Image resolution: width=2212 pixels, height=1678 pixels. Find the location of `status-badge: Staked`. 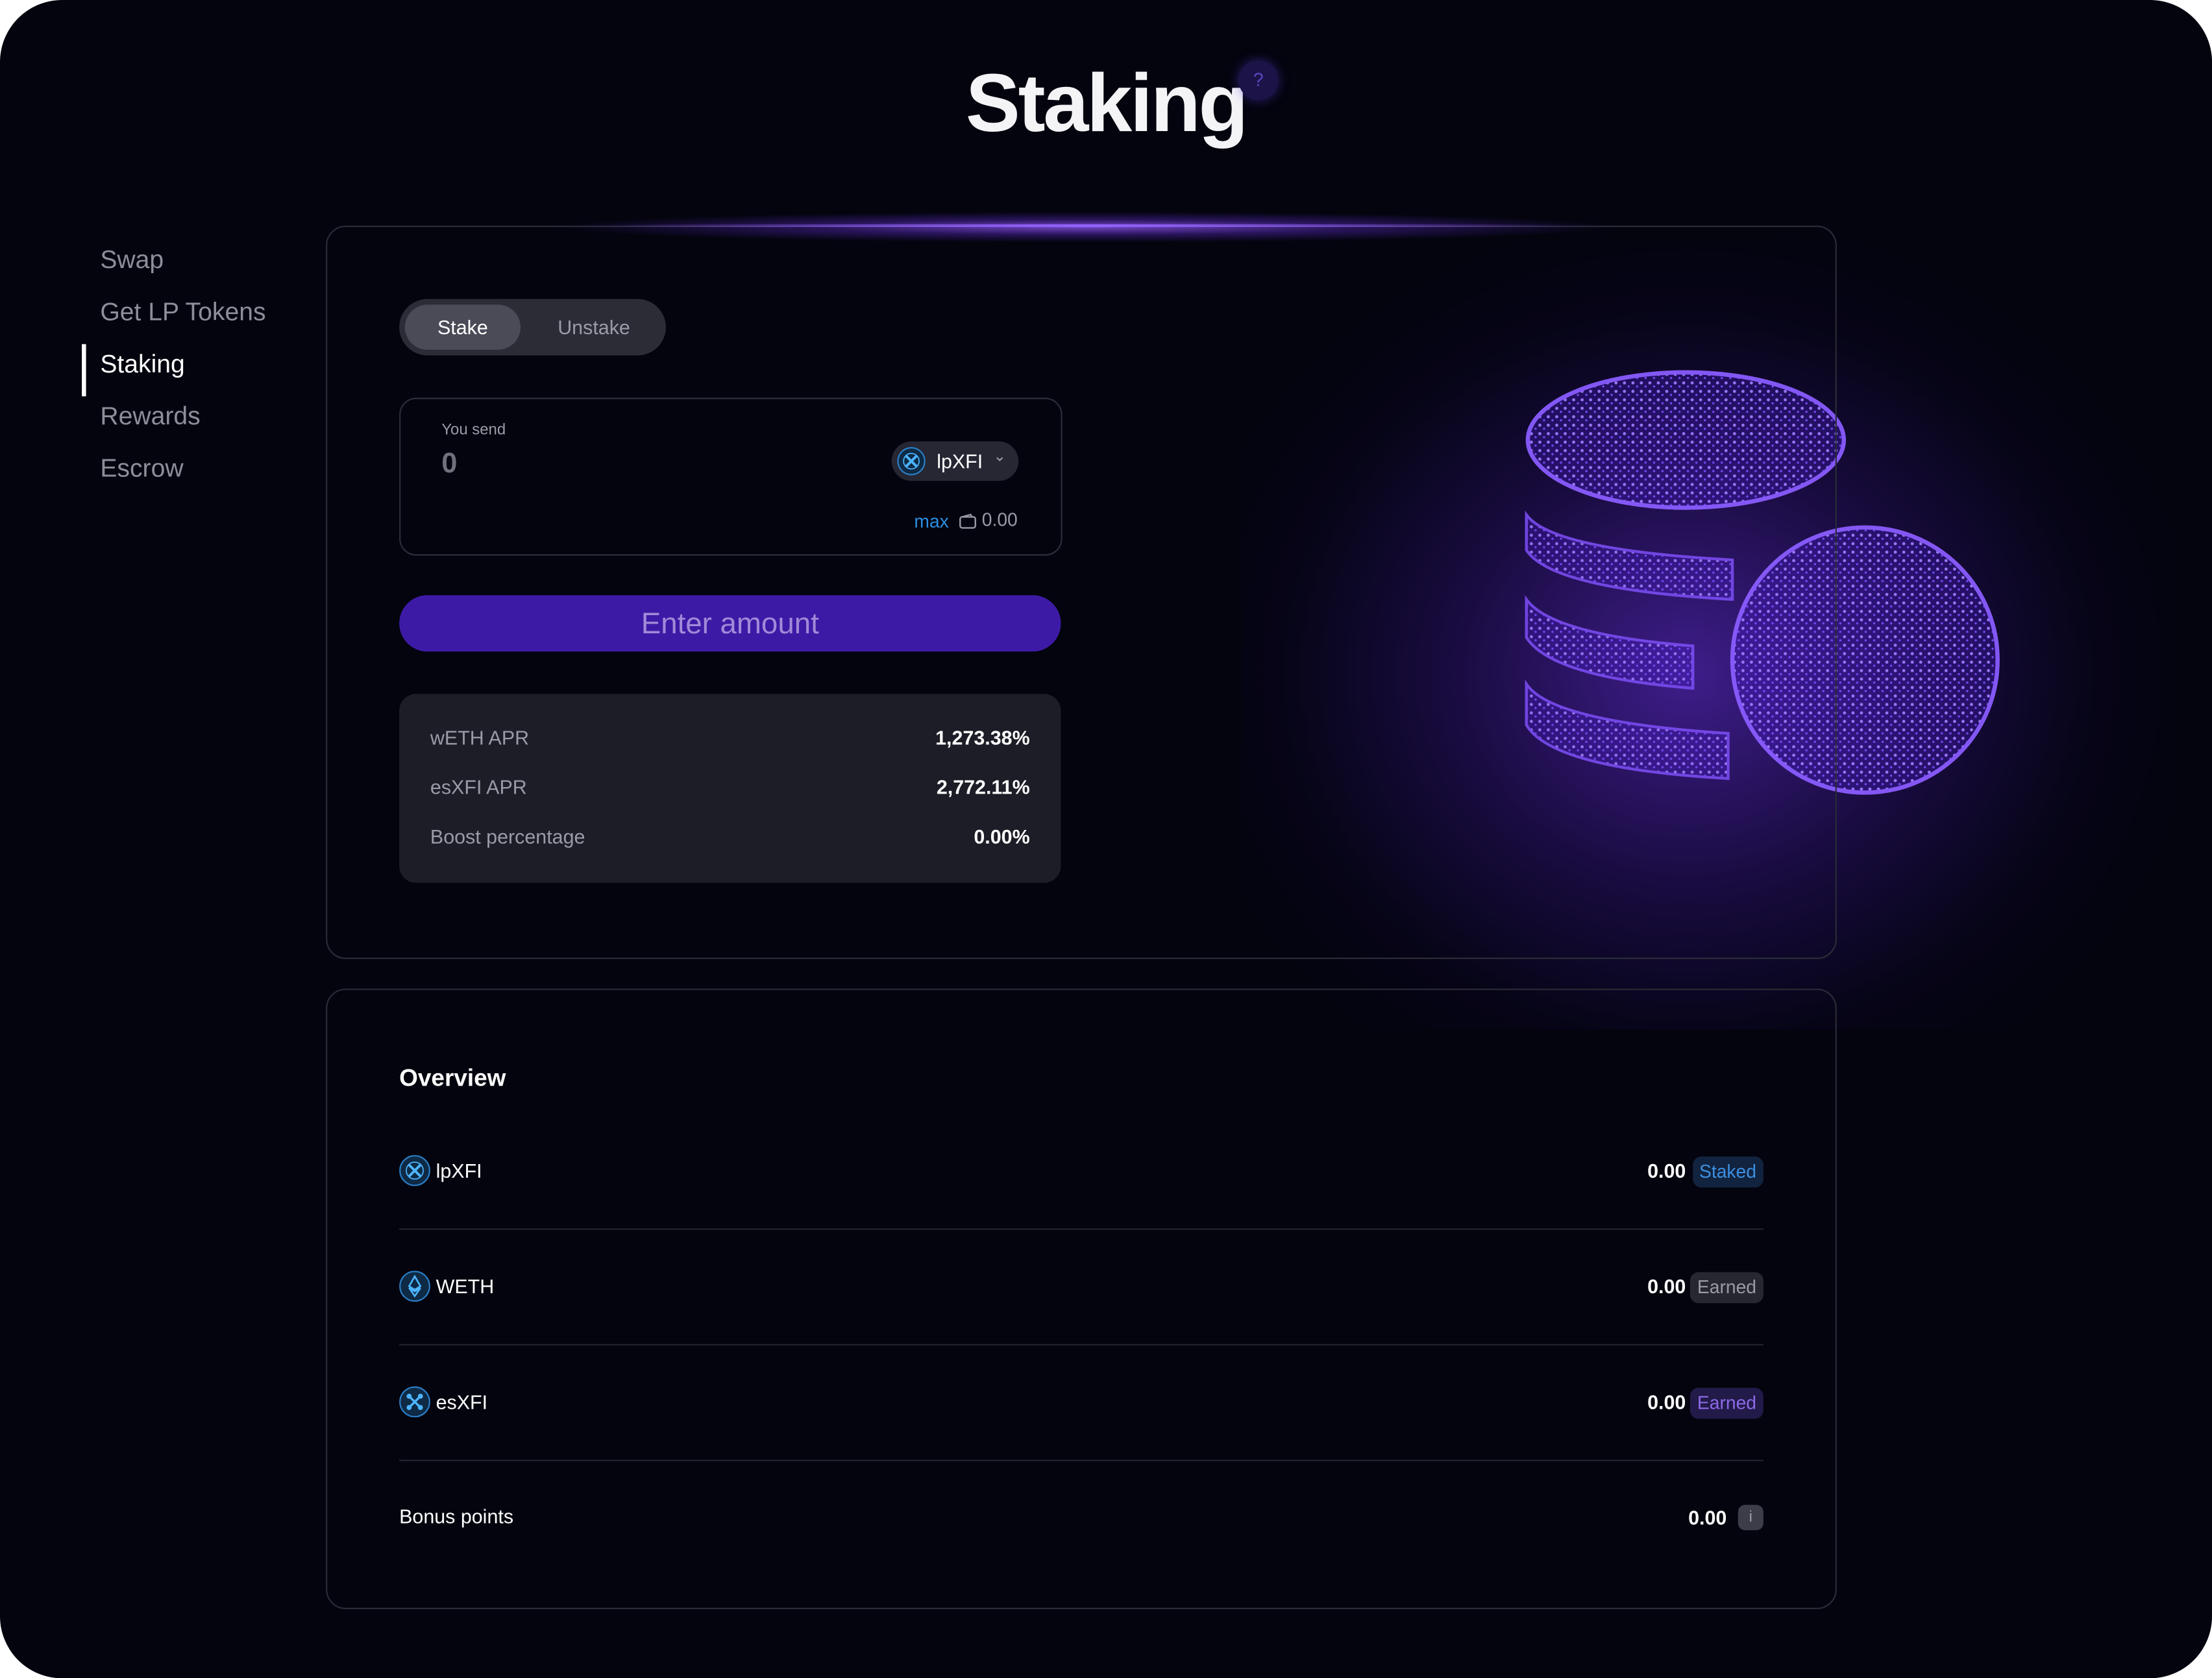

status-badge: Staked is located at coordinates (1727, 1172).